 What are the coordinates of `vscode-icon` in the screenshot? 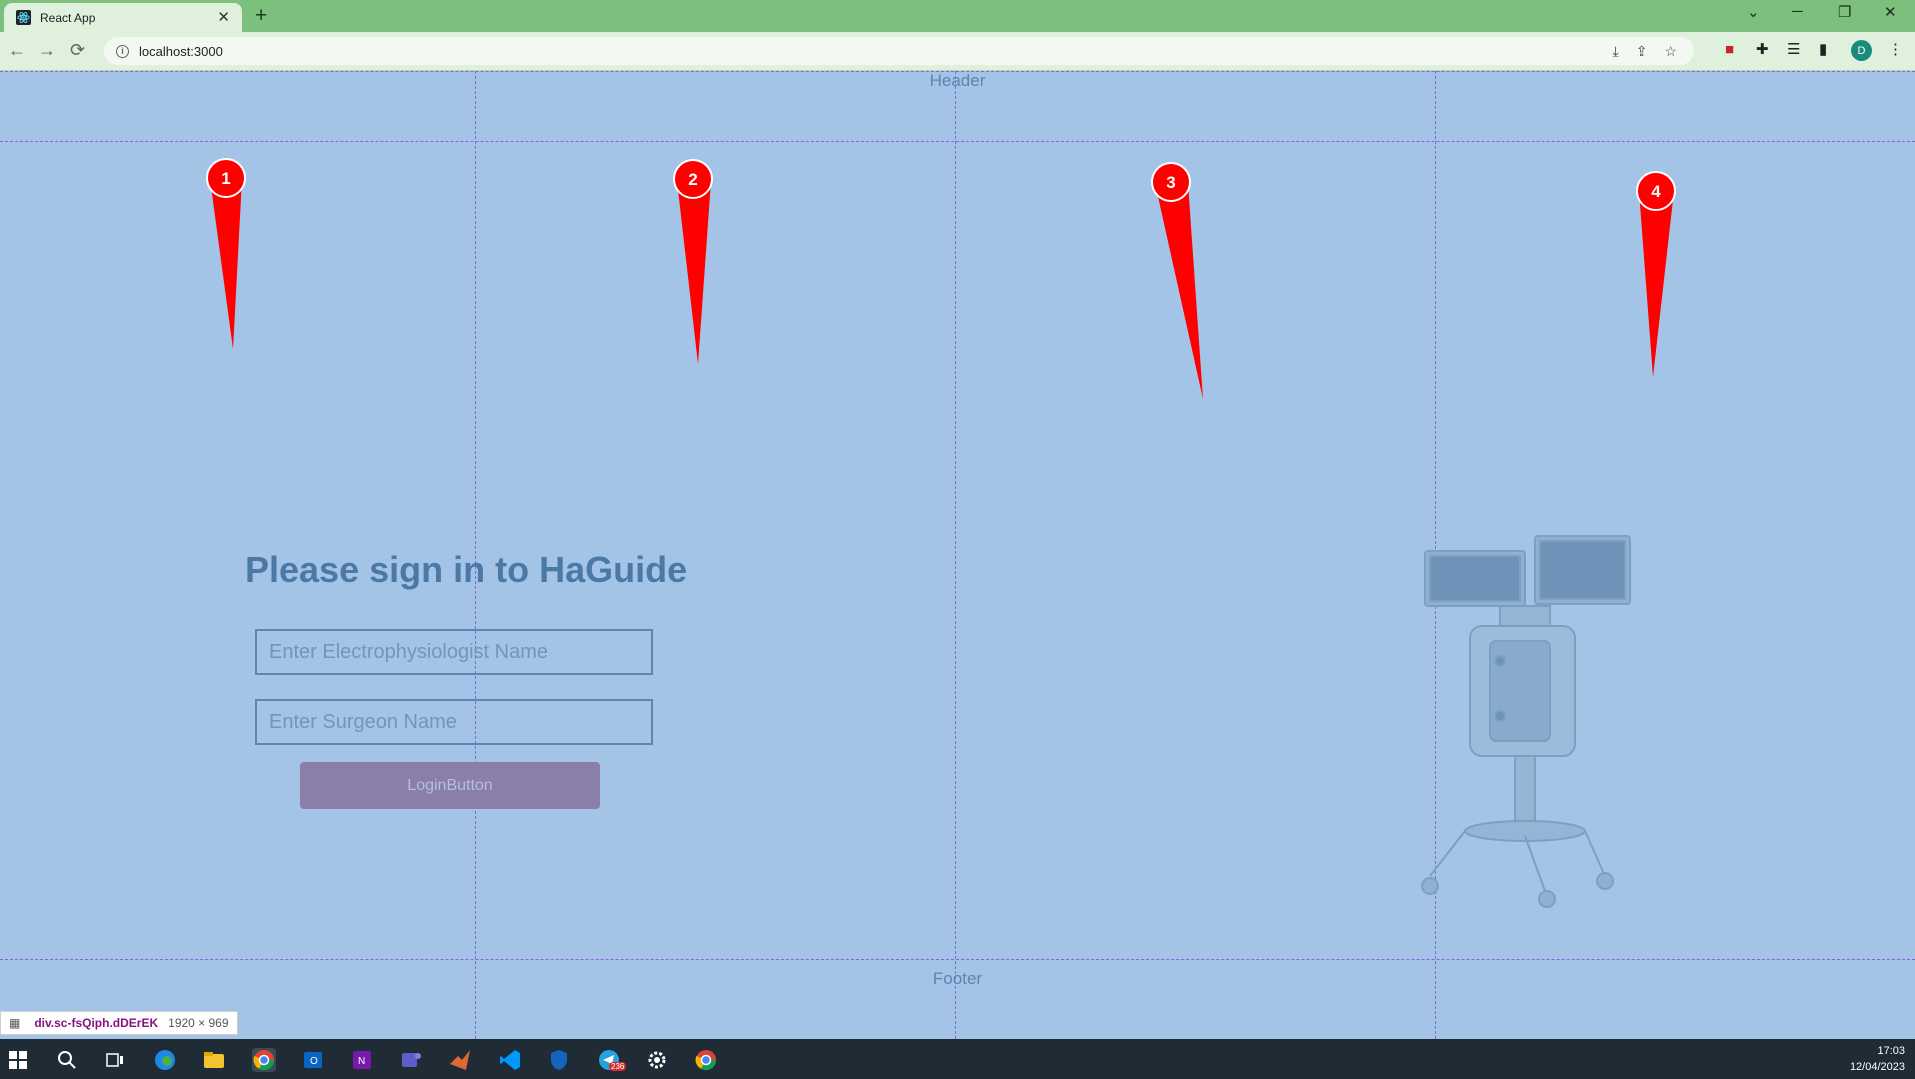 It's located at (510, 1060).